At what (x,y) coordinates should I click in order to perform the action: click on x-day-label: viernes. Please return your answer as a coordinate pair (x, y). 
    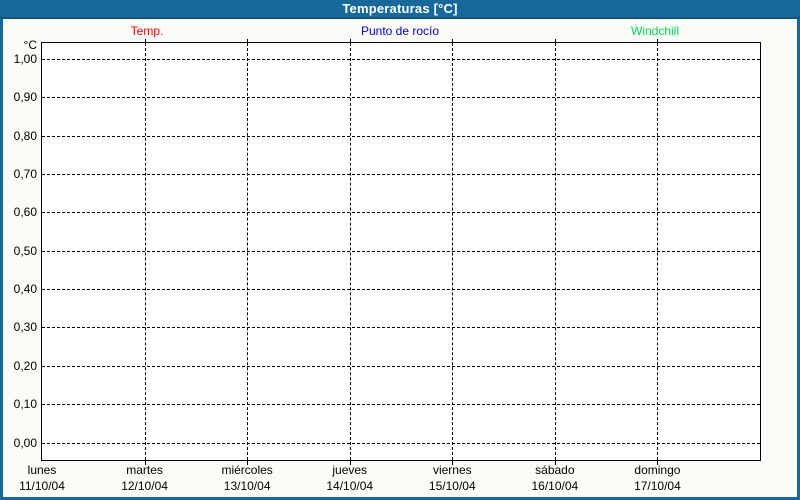
    Looking at the image, I should click on (452, 470).